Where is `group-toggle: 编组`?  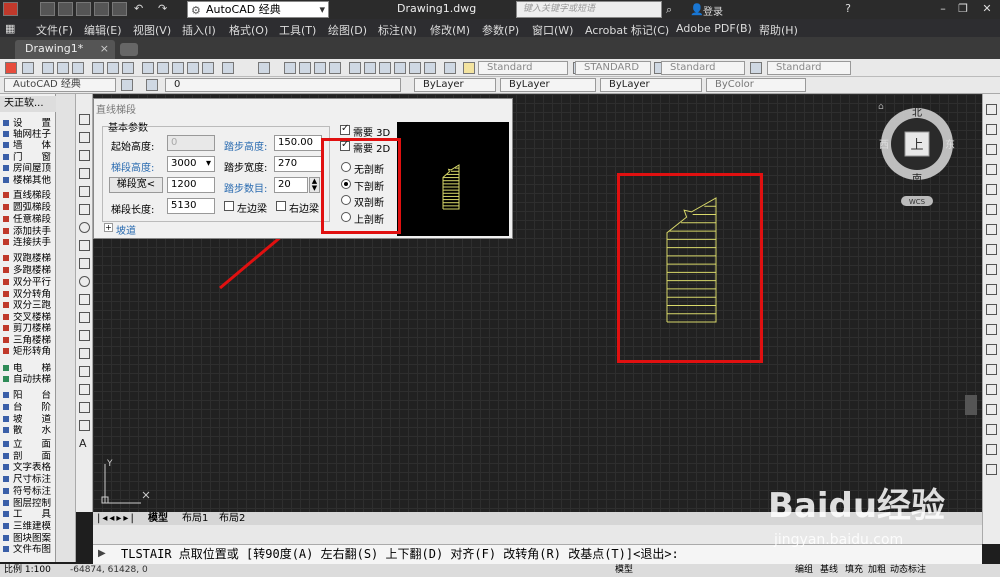 group-toggle: 编组 is located at coordinates (804, 570).